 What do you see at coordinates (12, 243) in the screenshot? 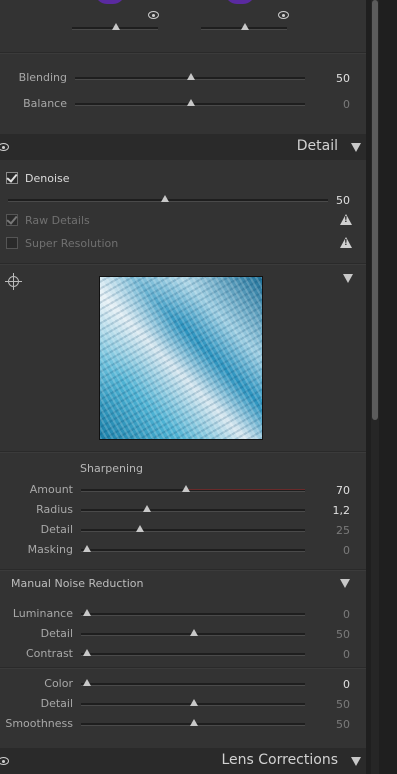
I see `super-resolution-checkbox` at bounding box center [12, 243].